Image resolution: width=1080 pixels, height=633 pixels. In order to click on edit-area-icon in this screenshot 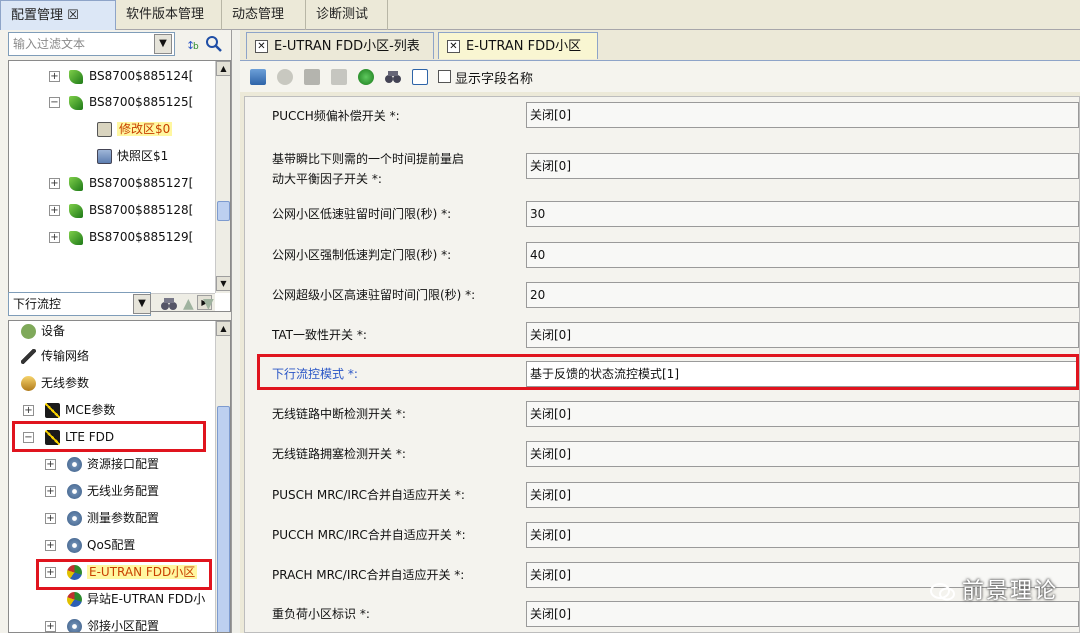, I will do `click(104, 129)`.